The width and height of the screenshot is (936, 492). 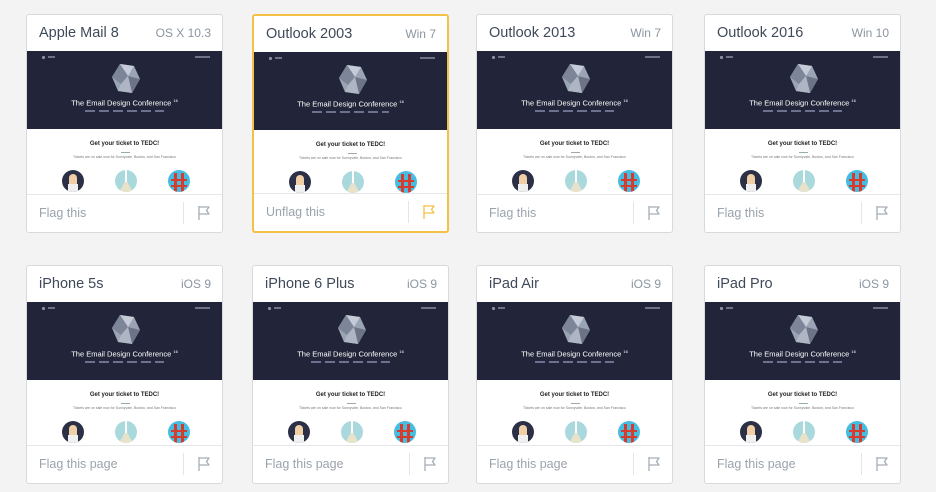 I want to click on bridge-illustration-image, so click(x=405, y=432).